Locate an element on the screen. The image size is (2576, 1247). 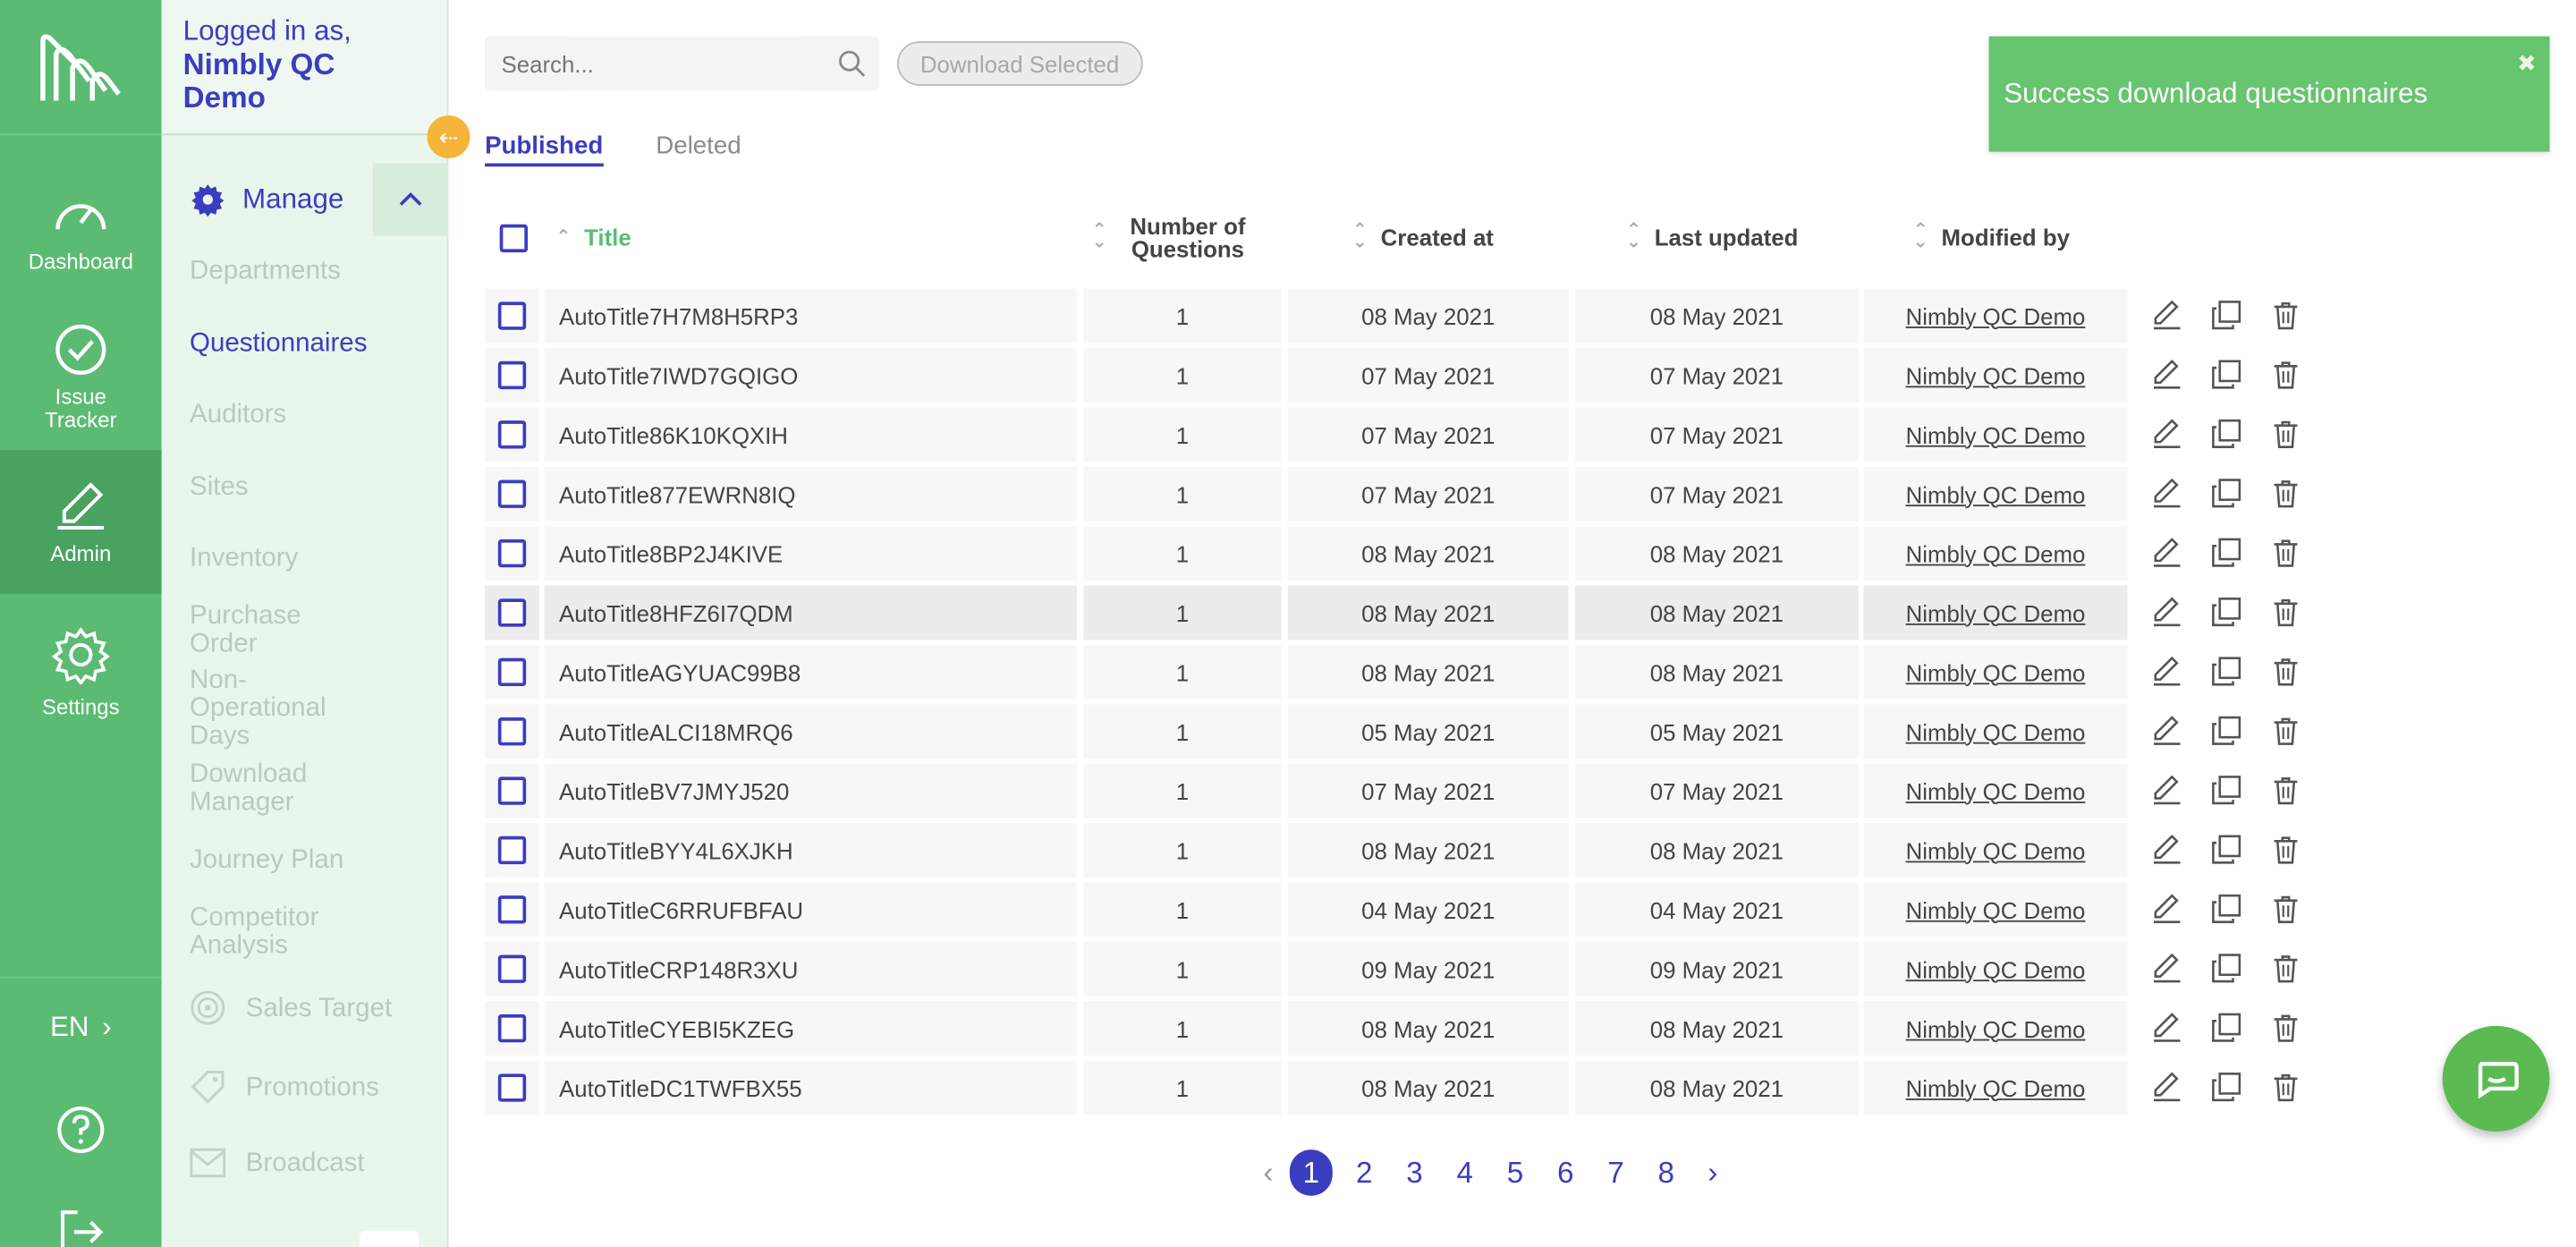
cell-title: AutoTitle8HFZ6I7QDM is located at coordinates (811, 612).